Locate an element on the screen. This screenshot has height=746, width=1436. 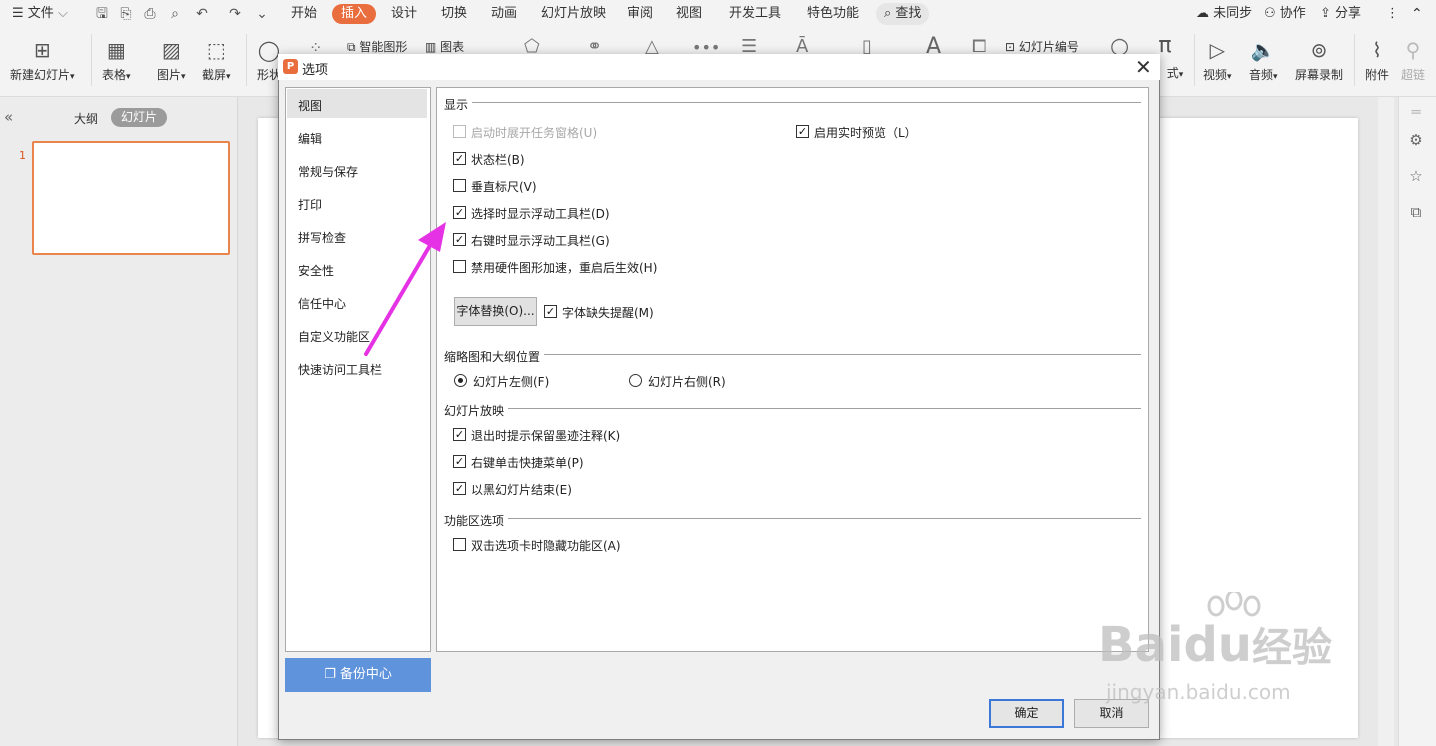
new-slide-label: 新建幻灯片 is located at coordinates (40, 75).